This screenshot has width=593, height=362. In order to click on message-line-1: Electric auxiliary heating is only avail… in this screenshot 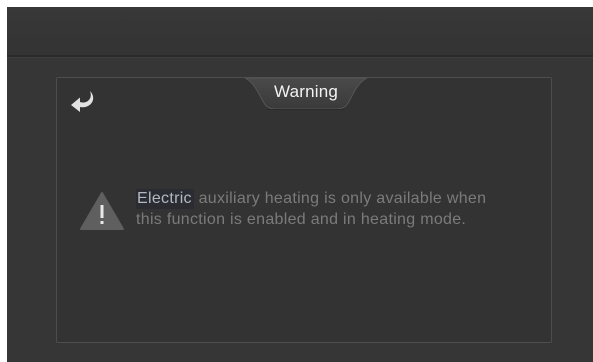, I will do `click(336, 198)`.